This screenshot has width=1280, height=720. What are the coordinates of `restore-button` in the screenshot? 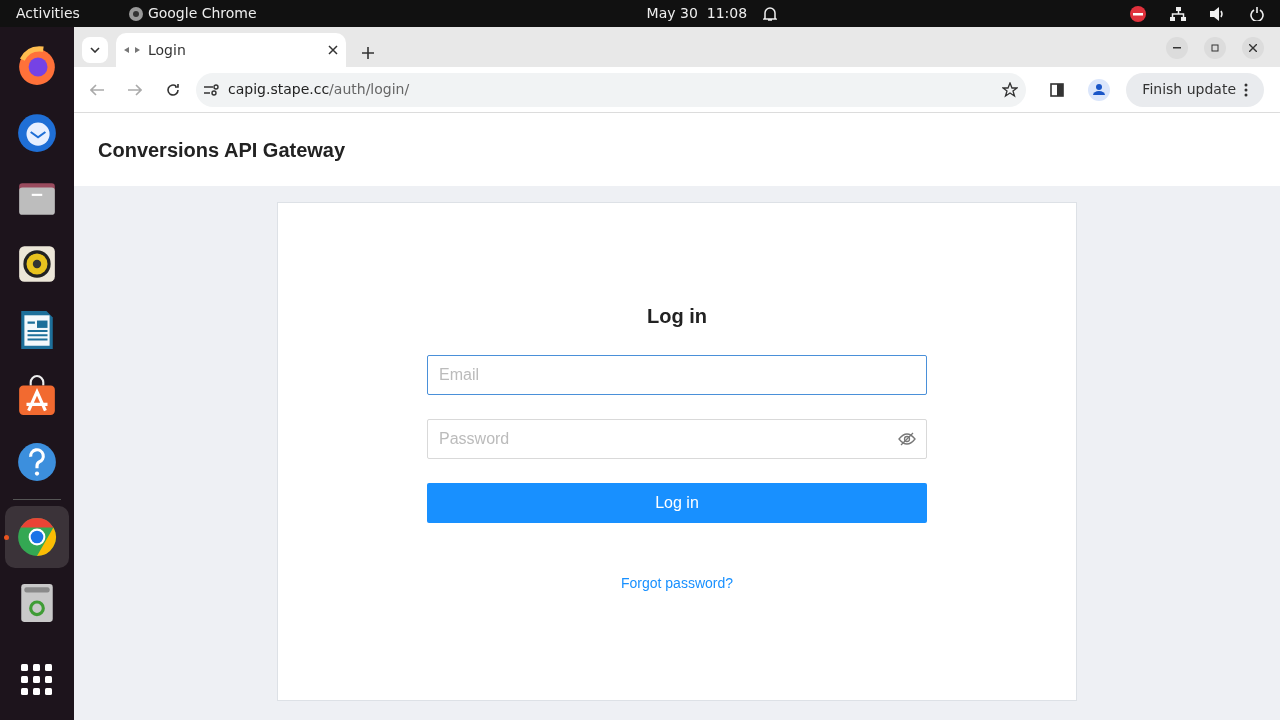 It's located at (1215, 48).